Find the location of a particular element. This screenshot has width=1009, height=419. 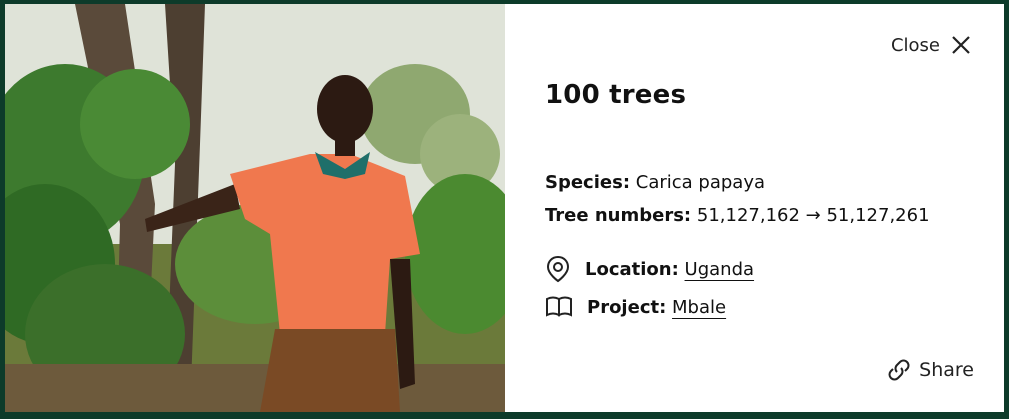

project-label: Project: is located at coordinates (627, 307).